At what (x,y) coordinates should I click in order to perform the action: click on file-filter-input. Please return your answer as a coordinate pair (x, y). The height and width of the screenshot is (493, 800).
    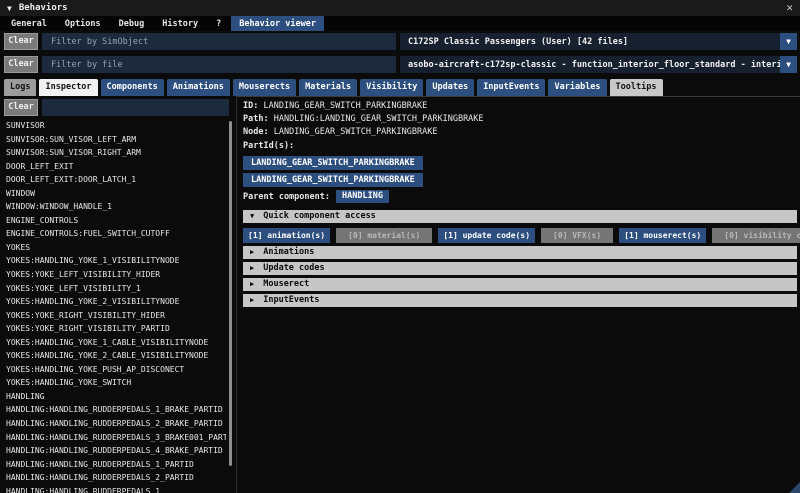
    Looking at the image, I should click on (219, 64).